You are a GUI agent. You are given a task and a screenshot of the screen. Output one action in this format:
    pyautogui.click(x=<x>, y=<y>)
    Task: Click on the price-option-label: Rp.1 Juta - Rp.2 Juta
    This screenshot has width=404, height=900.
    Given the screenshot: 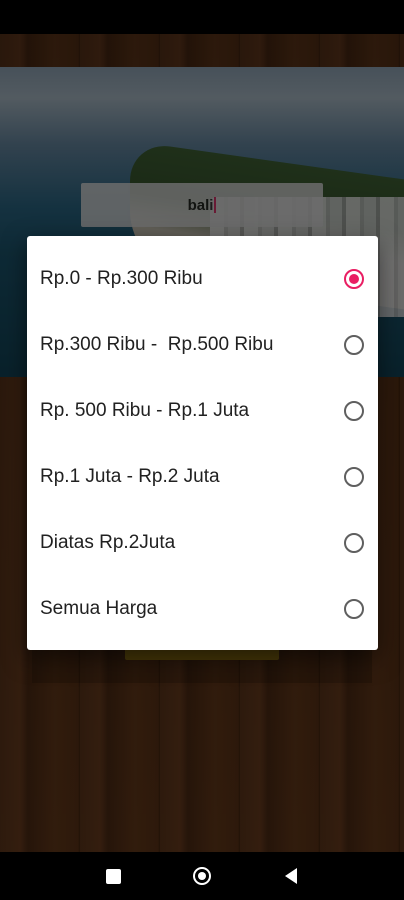 What is the action you would take?
    pyautogui.click(x=130, y=476)
    